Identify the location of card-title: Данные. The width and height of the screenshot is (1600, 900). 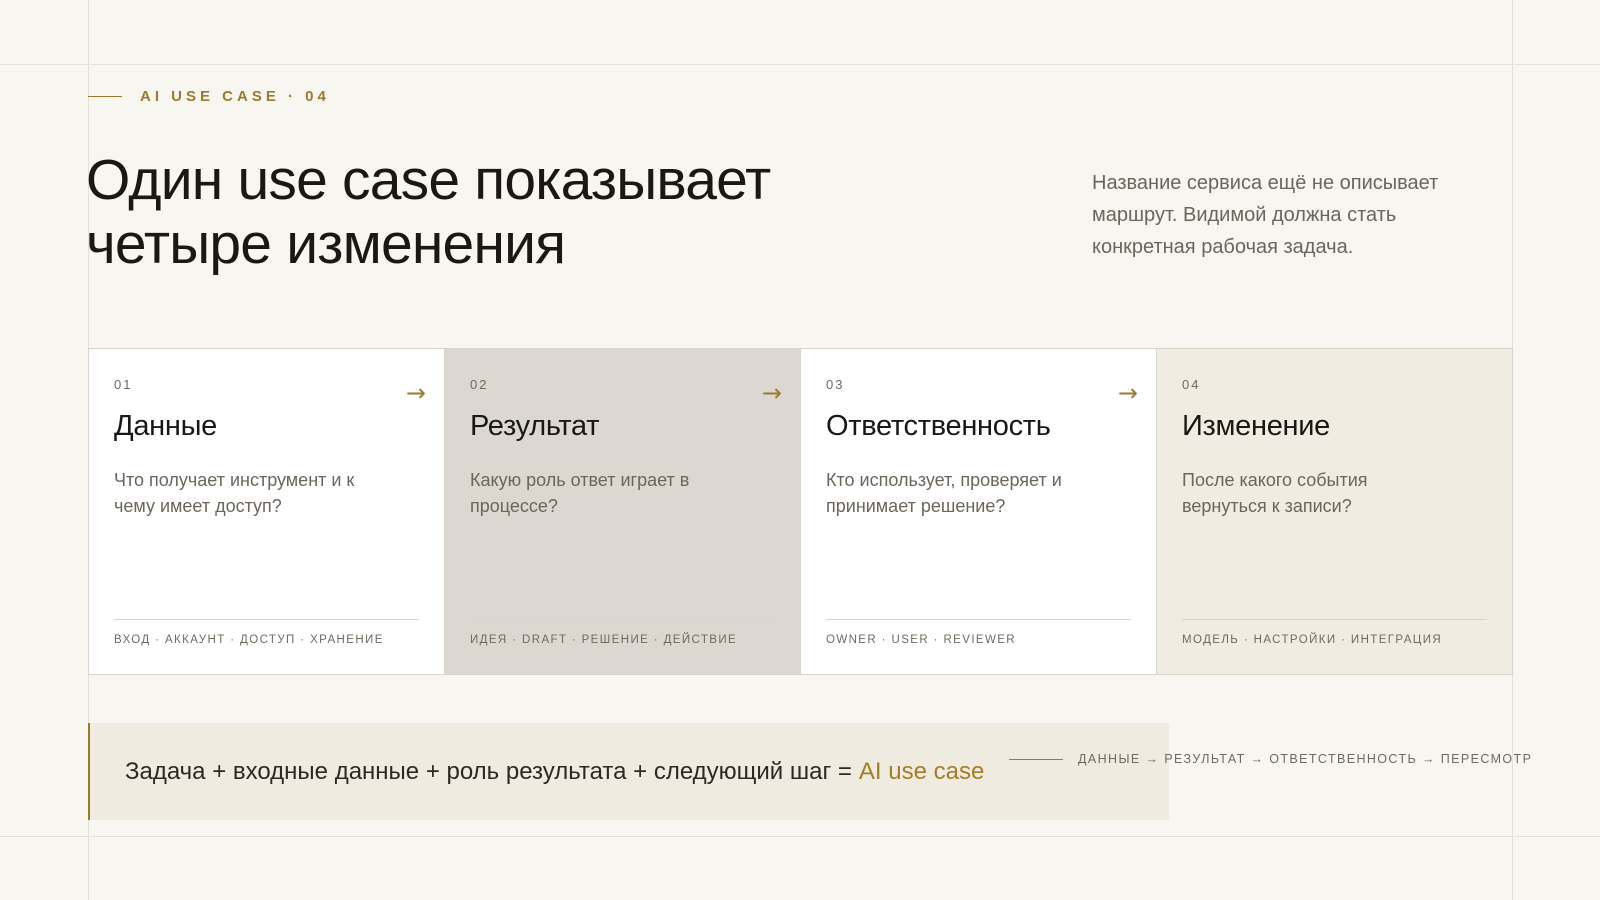
(165, 426).